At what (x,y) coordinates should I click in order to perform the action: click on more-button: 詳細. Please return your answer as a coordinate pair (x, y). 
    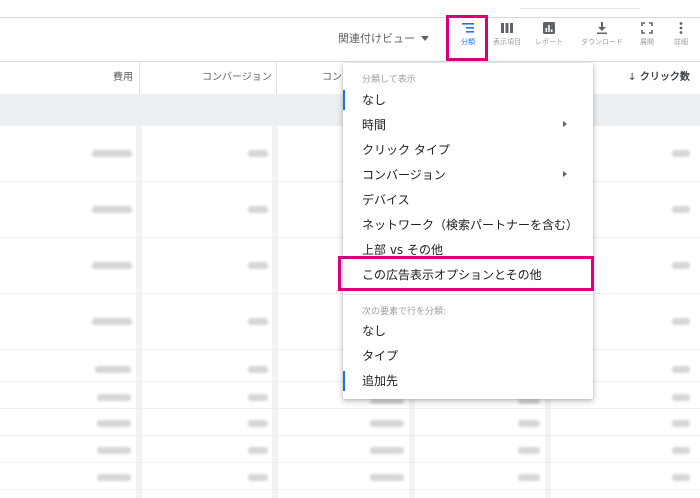
    Looking at the image, I should click on (679, 40).